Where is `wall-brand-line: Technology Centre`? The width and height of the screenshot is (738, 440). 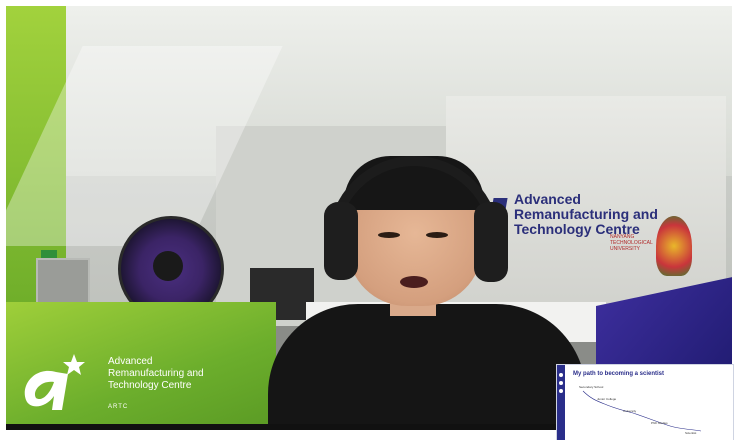
wall-brand-line: Technology Centre is located at coordinates (577, 229).